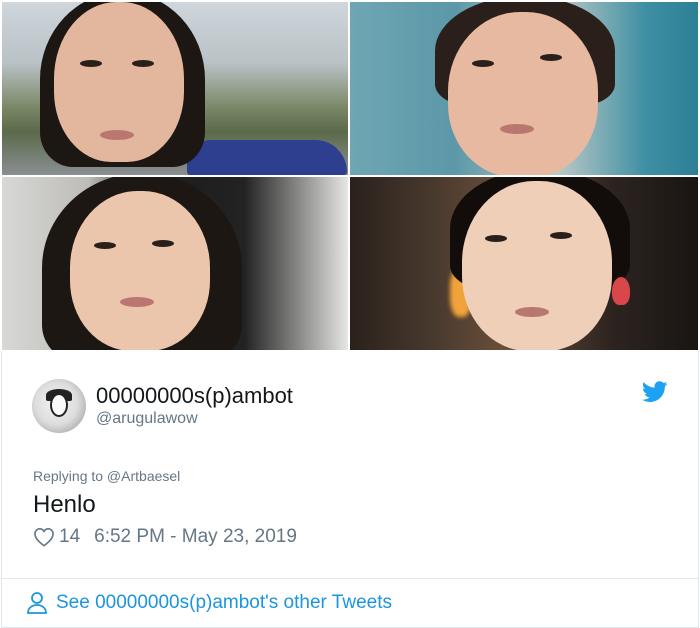 The image size is (700, 628). I want to click on timestamp: 6:52 PM - May 23, 2019, so click(195, 537).